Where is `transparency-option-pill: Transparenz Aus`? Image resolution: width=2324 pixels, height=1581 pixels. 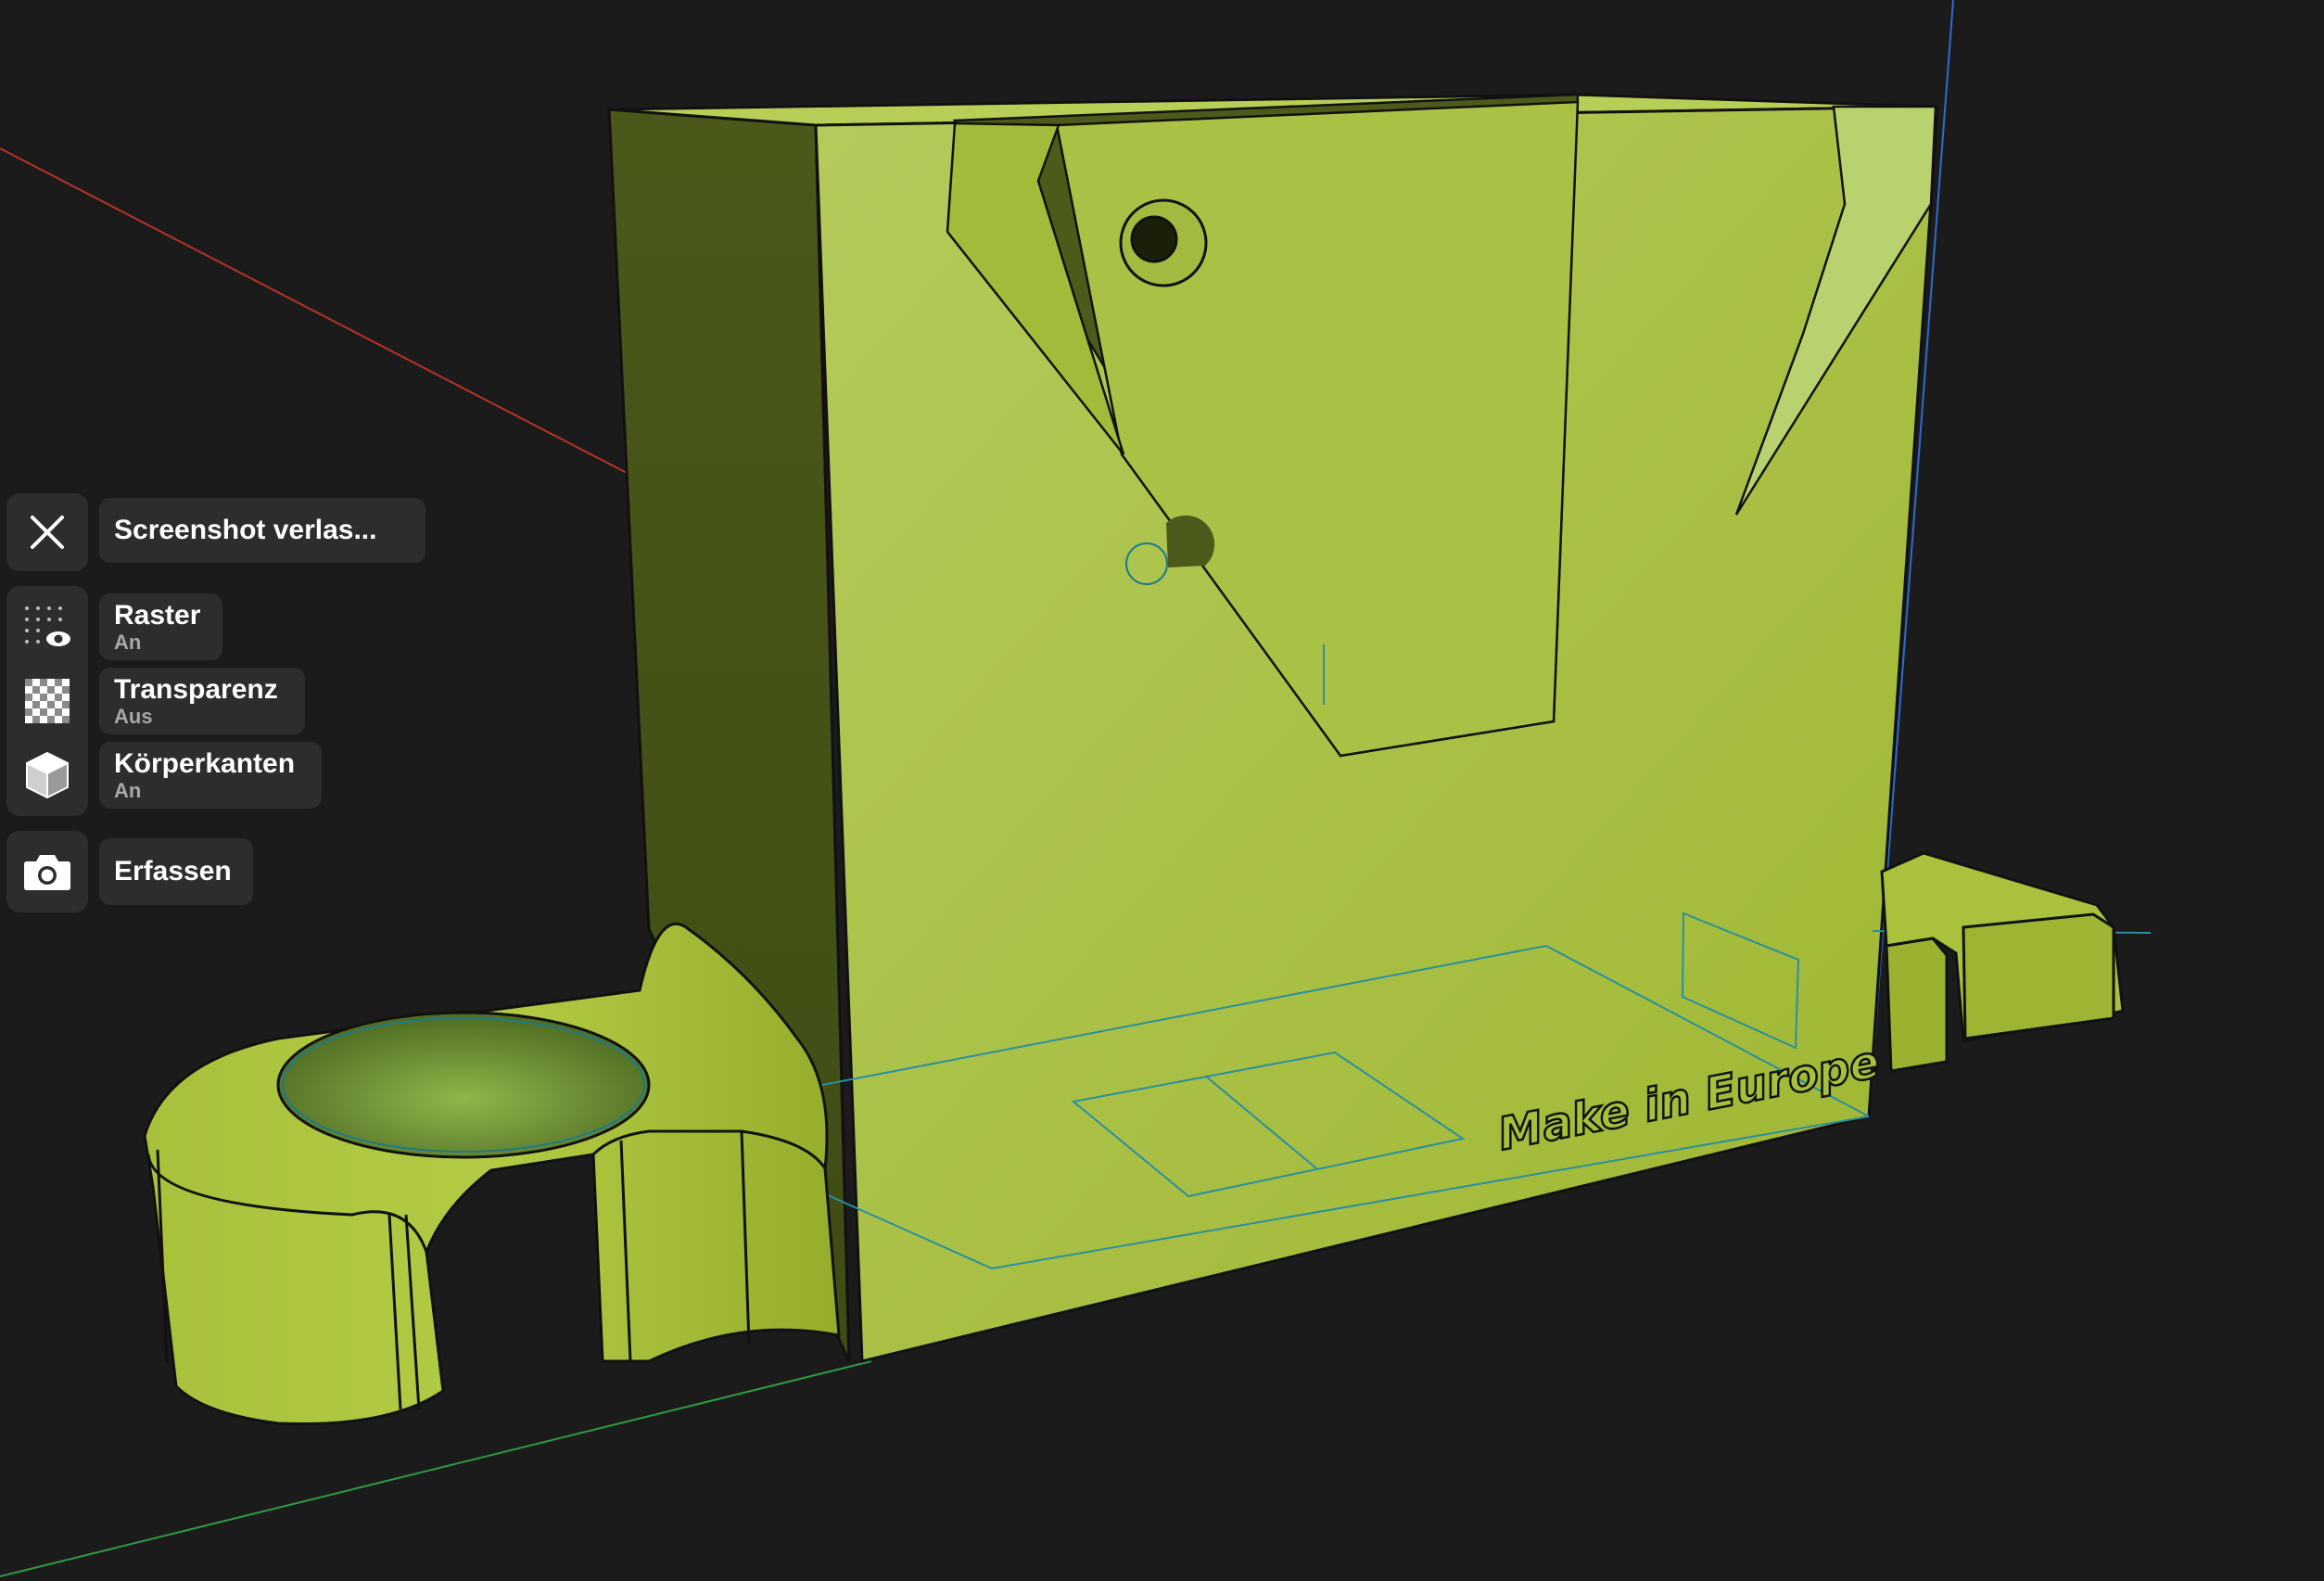
transparency-option-pill: Transparenz Aus is located at coordinates (202, 701).